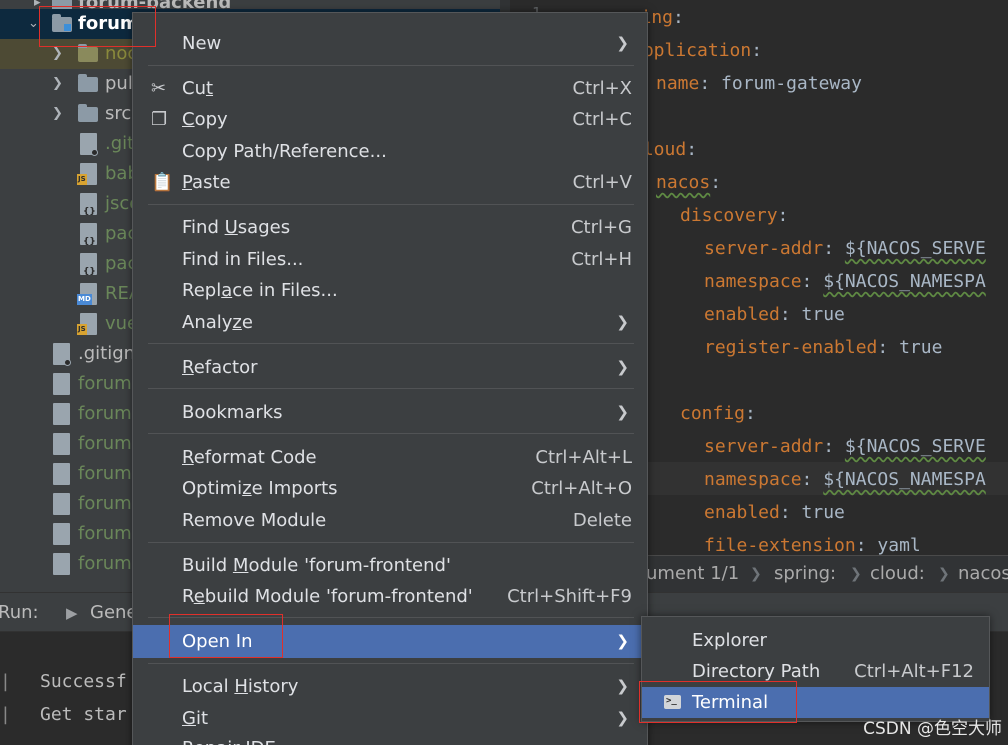  Describe the element at coordinates (390, 412) in the screenshot. I see `menu-item-bookmarks: Bookmarks ❯` at that location.